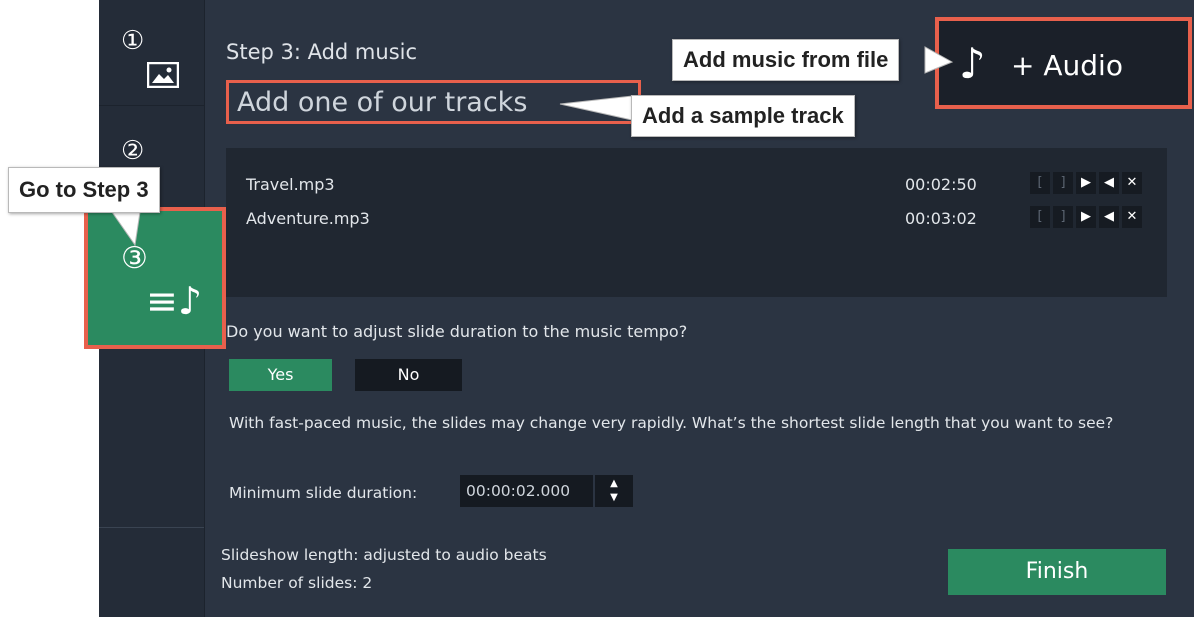 Image resolution: width=1194 pixels, height=617 pixels. What do you see at coordinates (743, 116) in the screenshot?
I see `callout-add-sample-track: Add a sample track` at bounding box center [743, 116].